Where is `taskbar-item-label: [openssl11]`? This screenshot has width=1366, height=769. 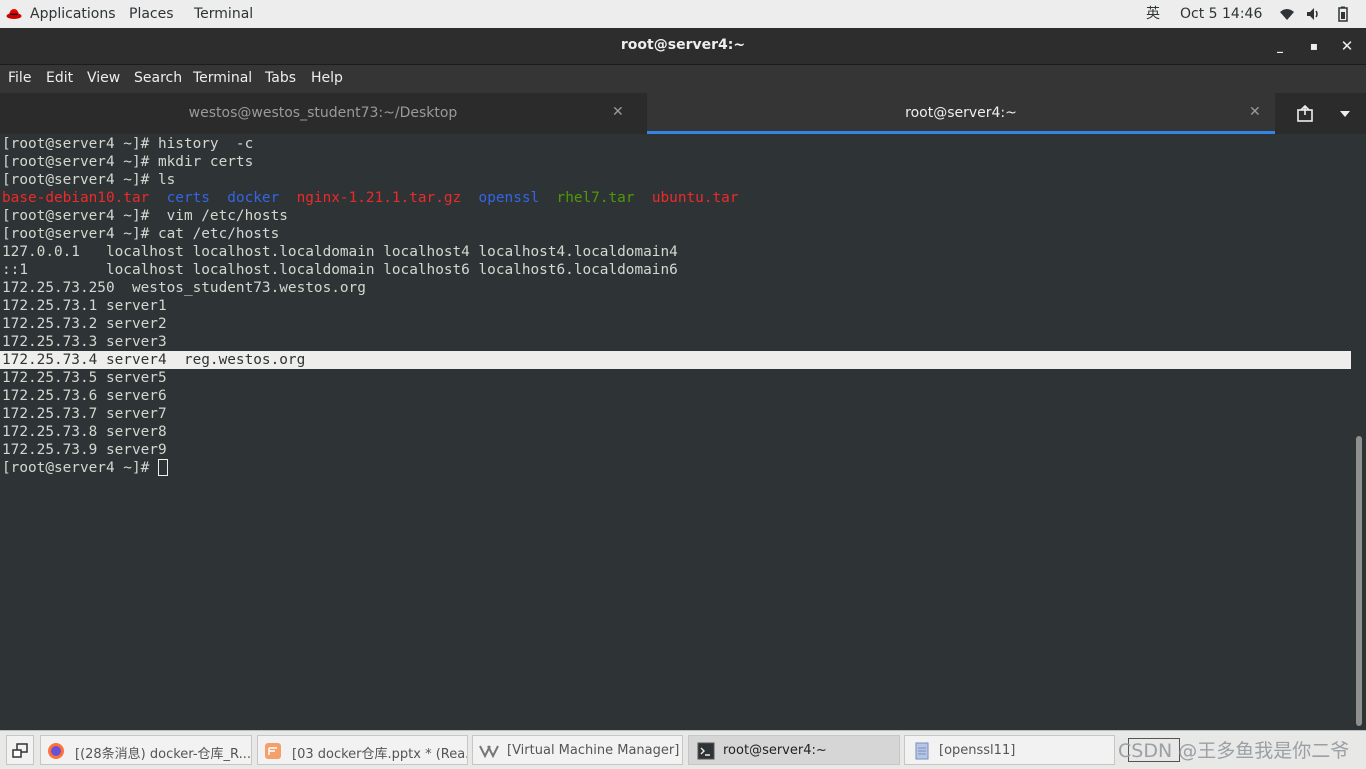
taskbar-item-label: [openssl11] is located at coordinates (977, 750).